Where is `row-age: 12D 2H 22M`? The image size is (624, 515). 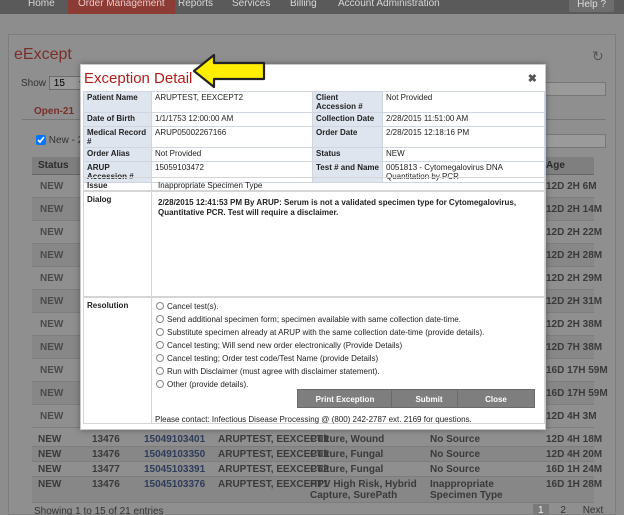 row-age: 12D 2H 22M is located at coordinates (574, 232).